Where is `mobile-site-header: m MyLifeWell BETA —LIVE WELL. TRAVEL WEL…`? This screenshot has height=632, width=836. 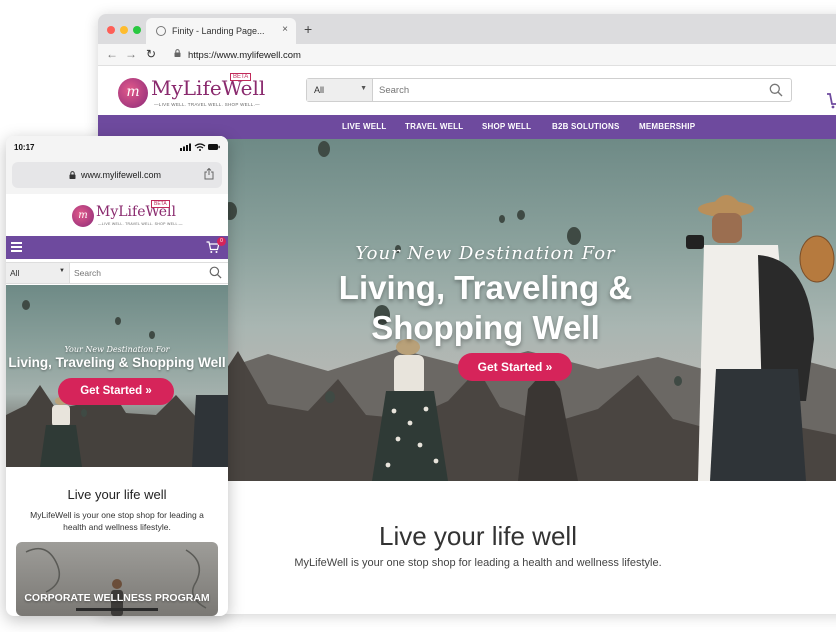
mobile-site-header: m MyLifeWell BETA —LIVE WELL. TRAVEL WEL… is located at coordinates (117, 215).